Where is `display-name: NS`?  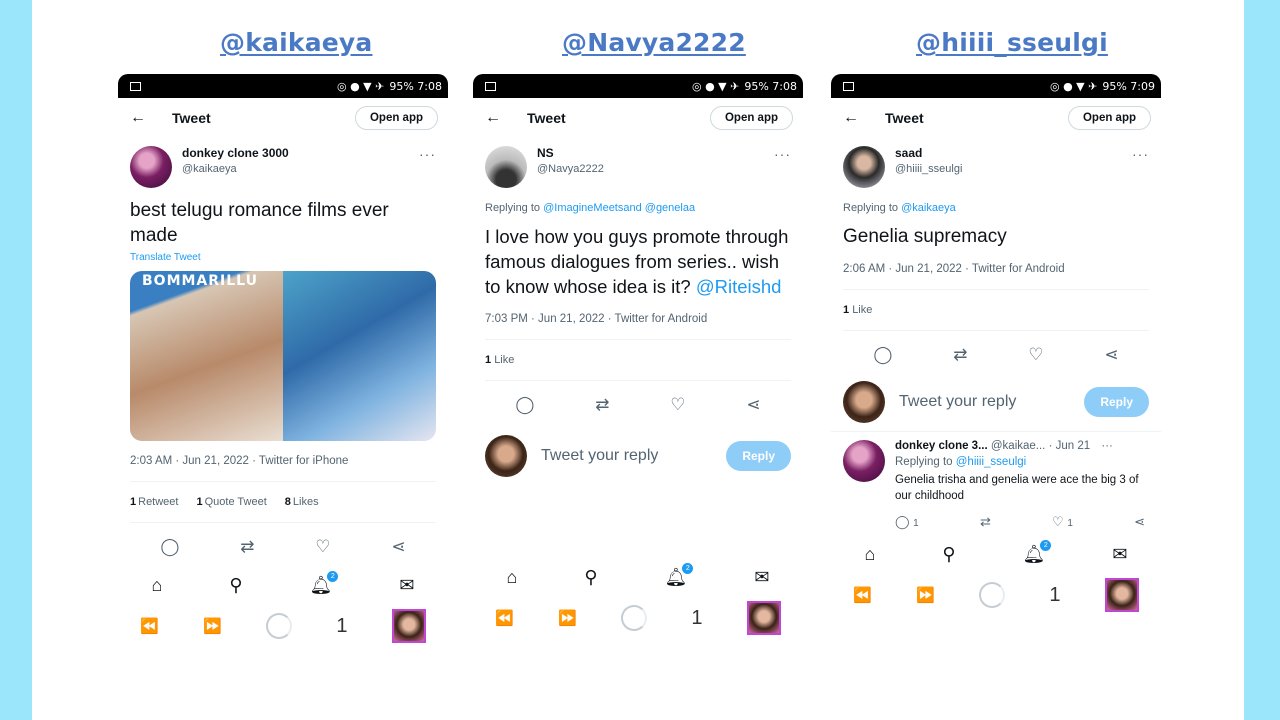
display-name: NS is located at coordinates (570, 153).